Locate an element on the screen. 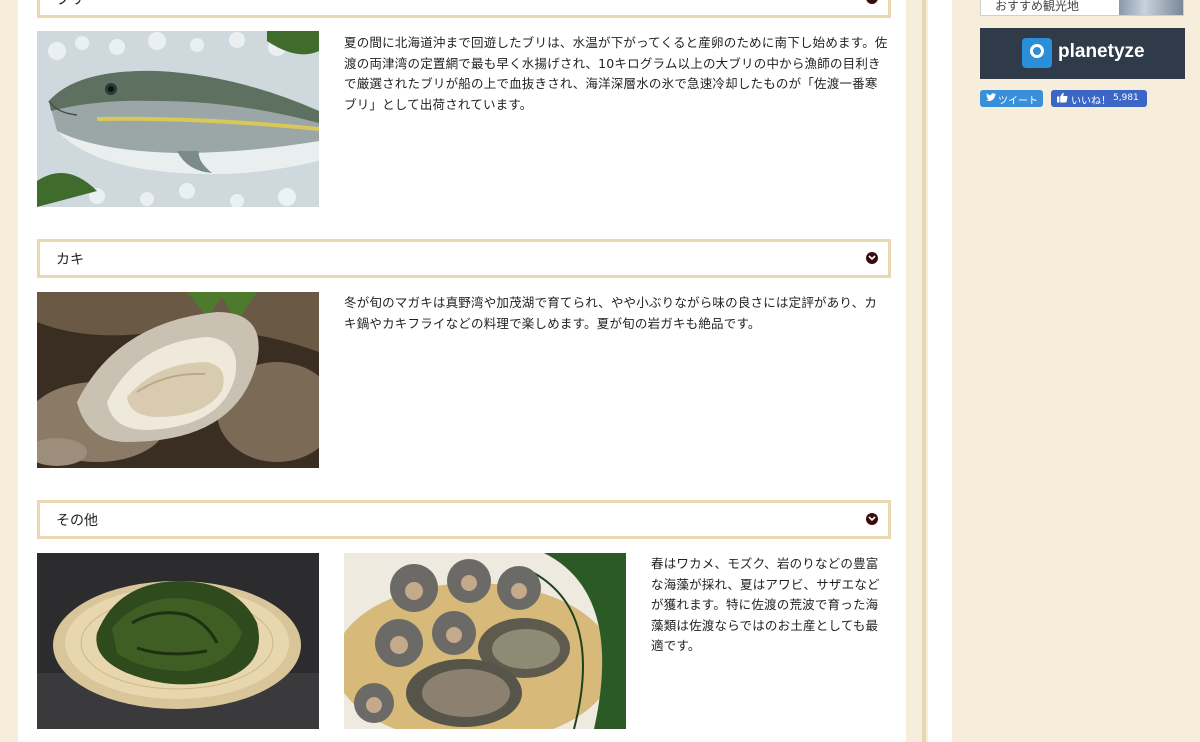 The image size is (1200, 742). like-label: いいね！ is located at coordinates (1091, 101).